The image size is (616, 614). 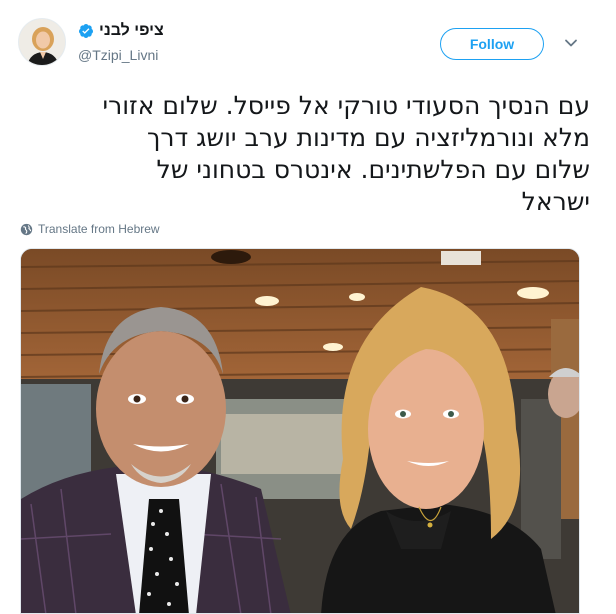 I want to click on verified-badge-icon, so click(x=85, y=31).